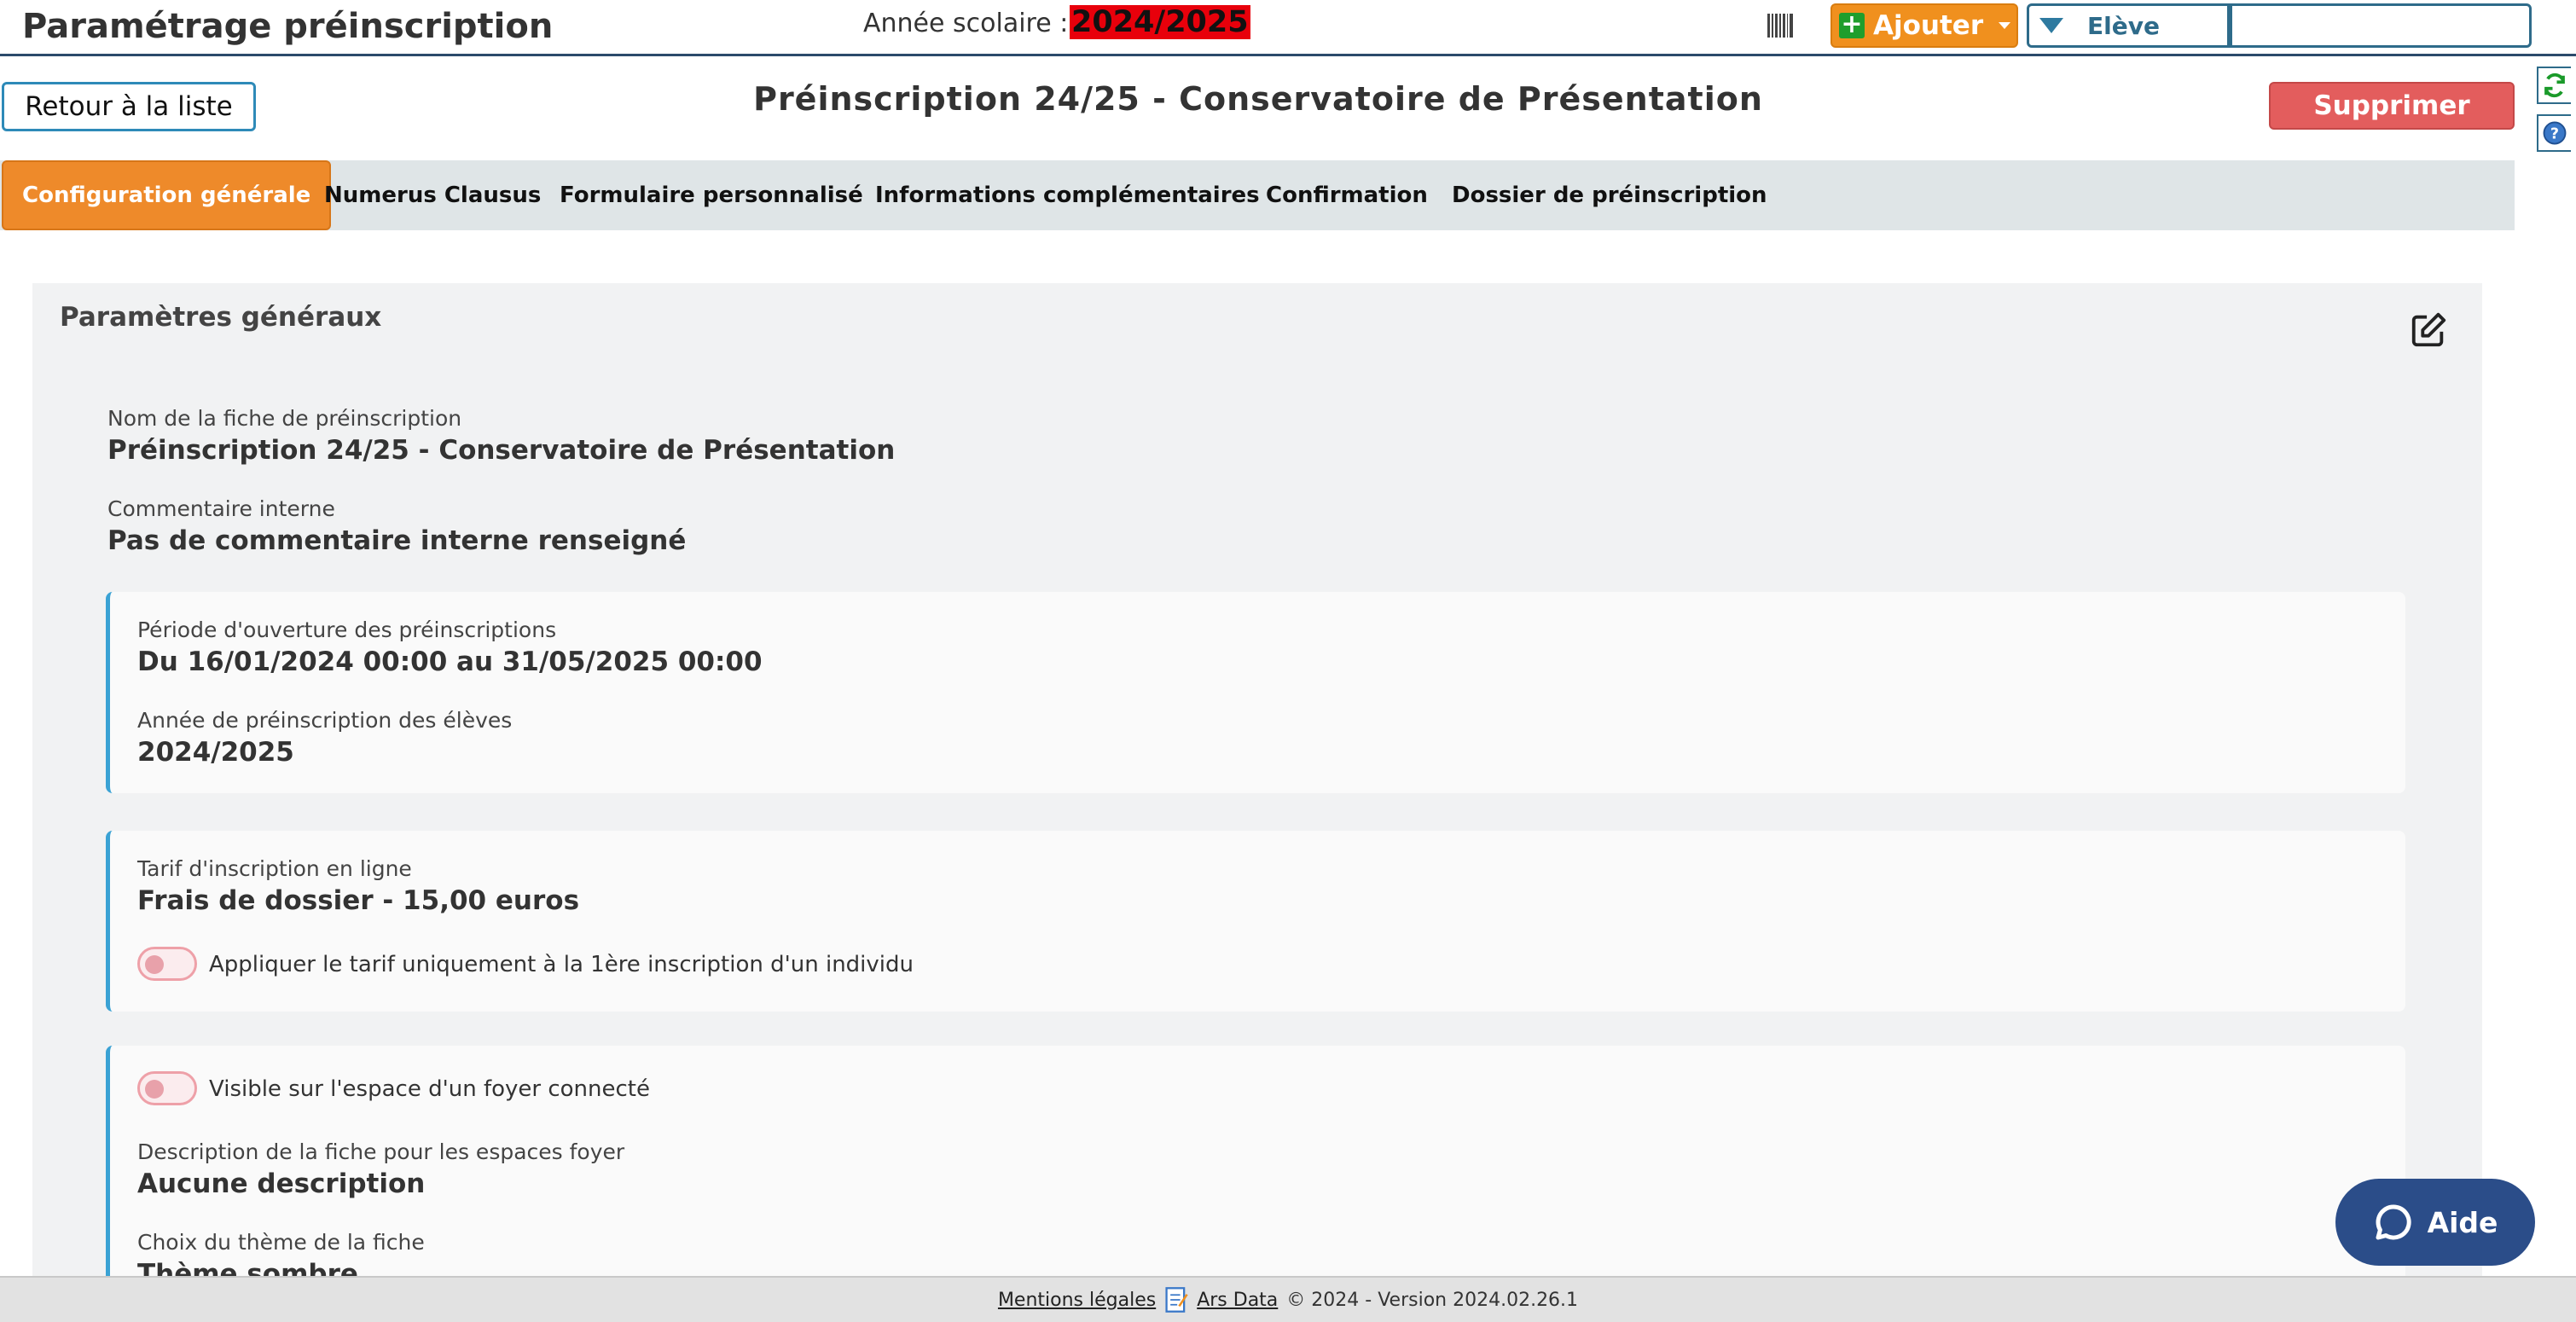 The width and height of the screenshot is (2576, 1322). What do you see at coordinates (2392, 106) in the screenshot?
I see `delete-button: Supprimer` at bounding box center [2392, 106].